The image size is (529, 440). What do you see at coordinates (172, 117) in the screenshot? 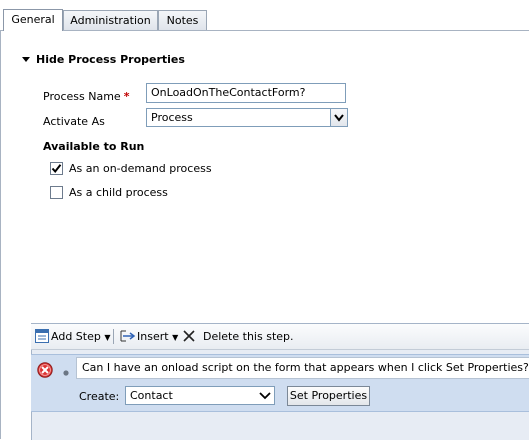
I see `activate-as-value: Process` at bounding box center [172, 117].